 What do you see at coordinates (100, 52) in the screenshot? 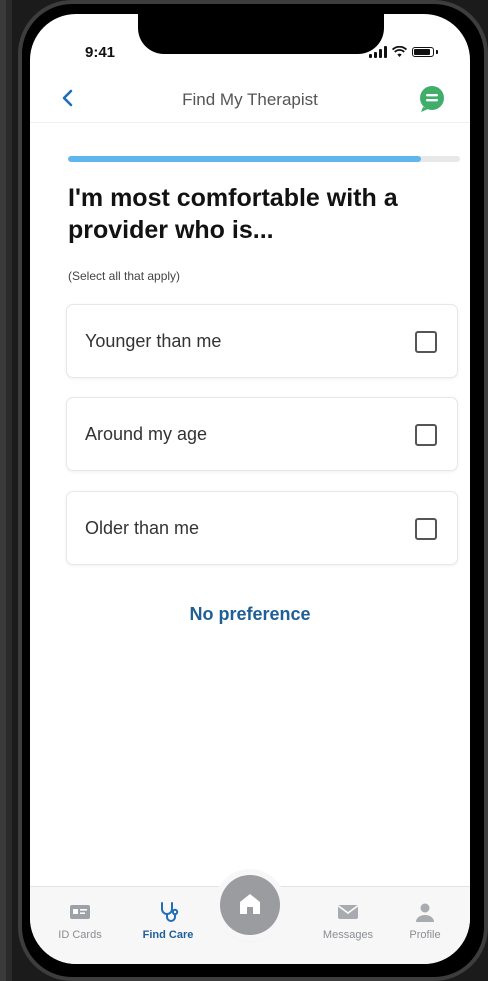
I see `status-time: 9:41` at bounding box center [100, 52].